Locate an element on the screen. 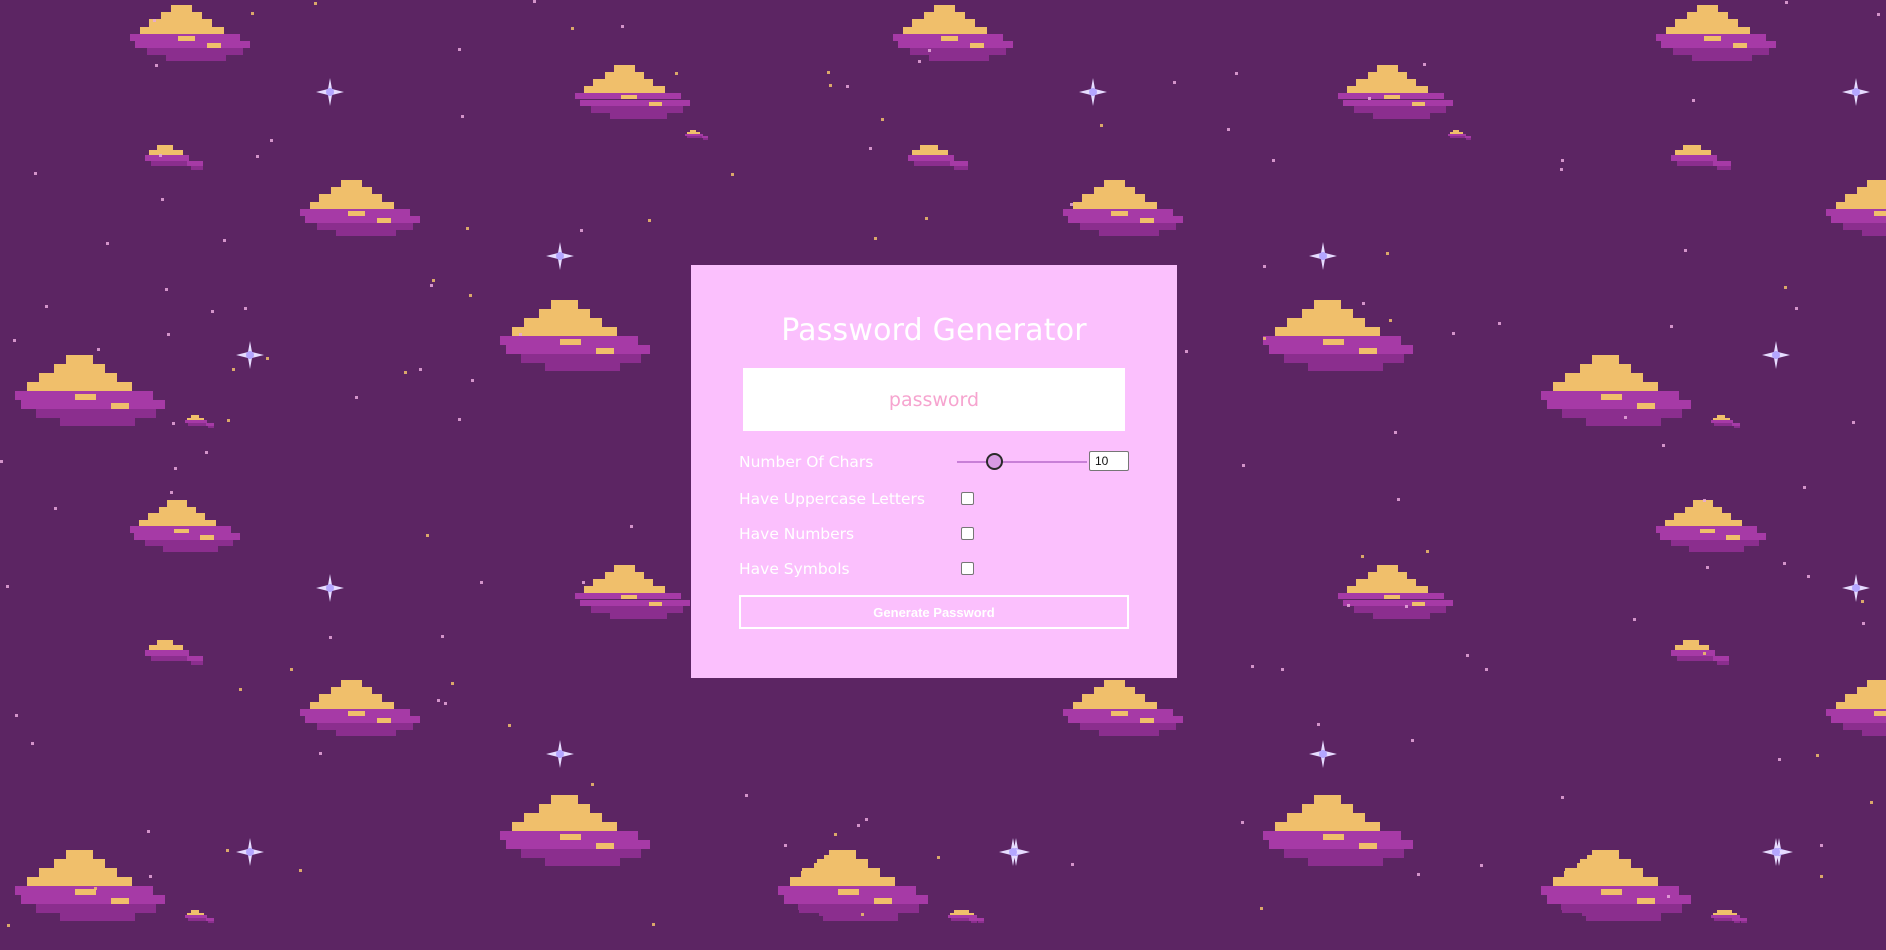  numbers-checkbox is located at coordinates (967, 533).